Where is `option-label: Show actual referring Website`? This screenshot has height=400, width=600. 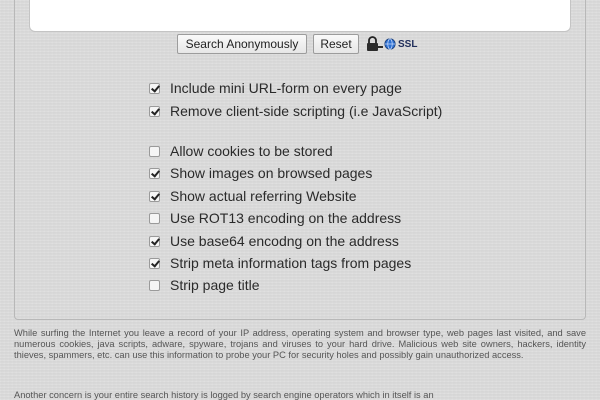 option-label: Show actual referring Website is located at coordinates (263, 196).